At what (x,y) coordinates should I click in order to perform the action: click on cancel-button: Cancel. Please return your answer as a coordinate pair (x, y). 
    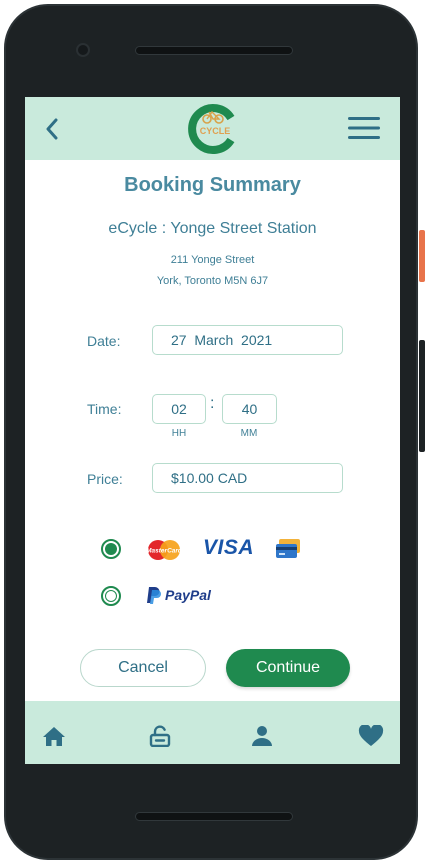
    Looking at the image, I should click on (143, 668).